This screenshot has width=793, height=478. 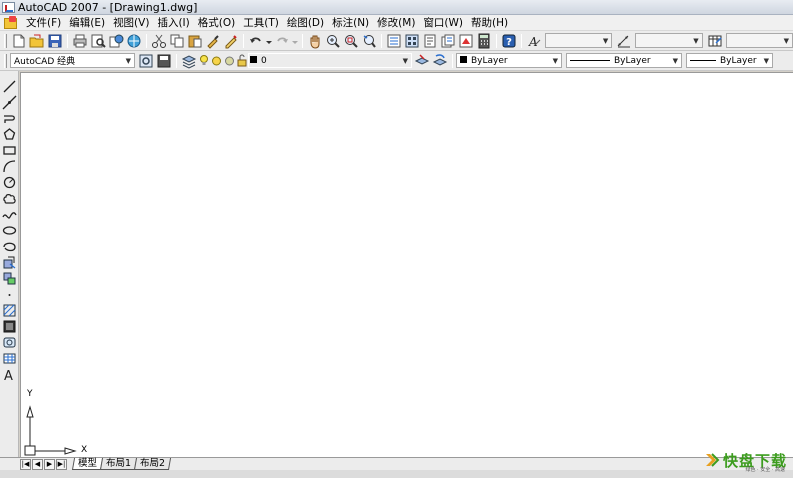 I want to click on table-icon, so click(x=9, y=358).